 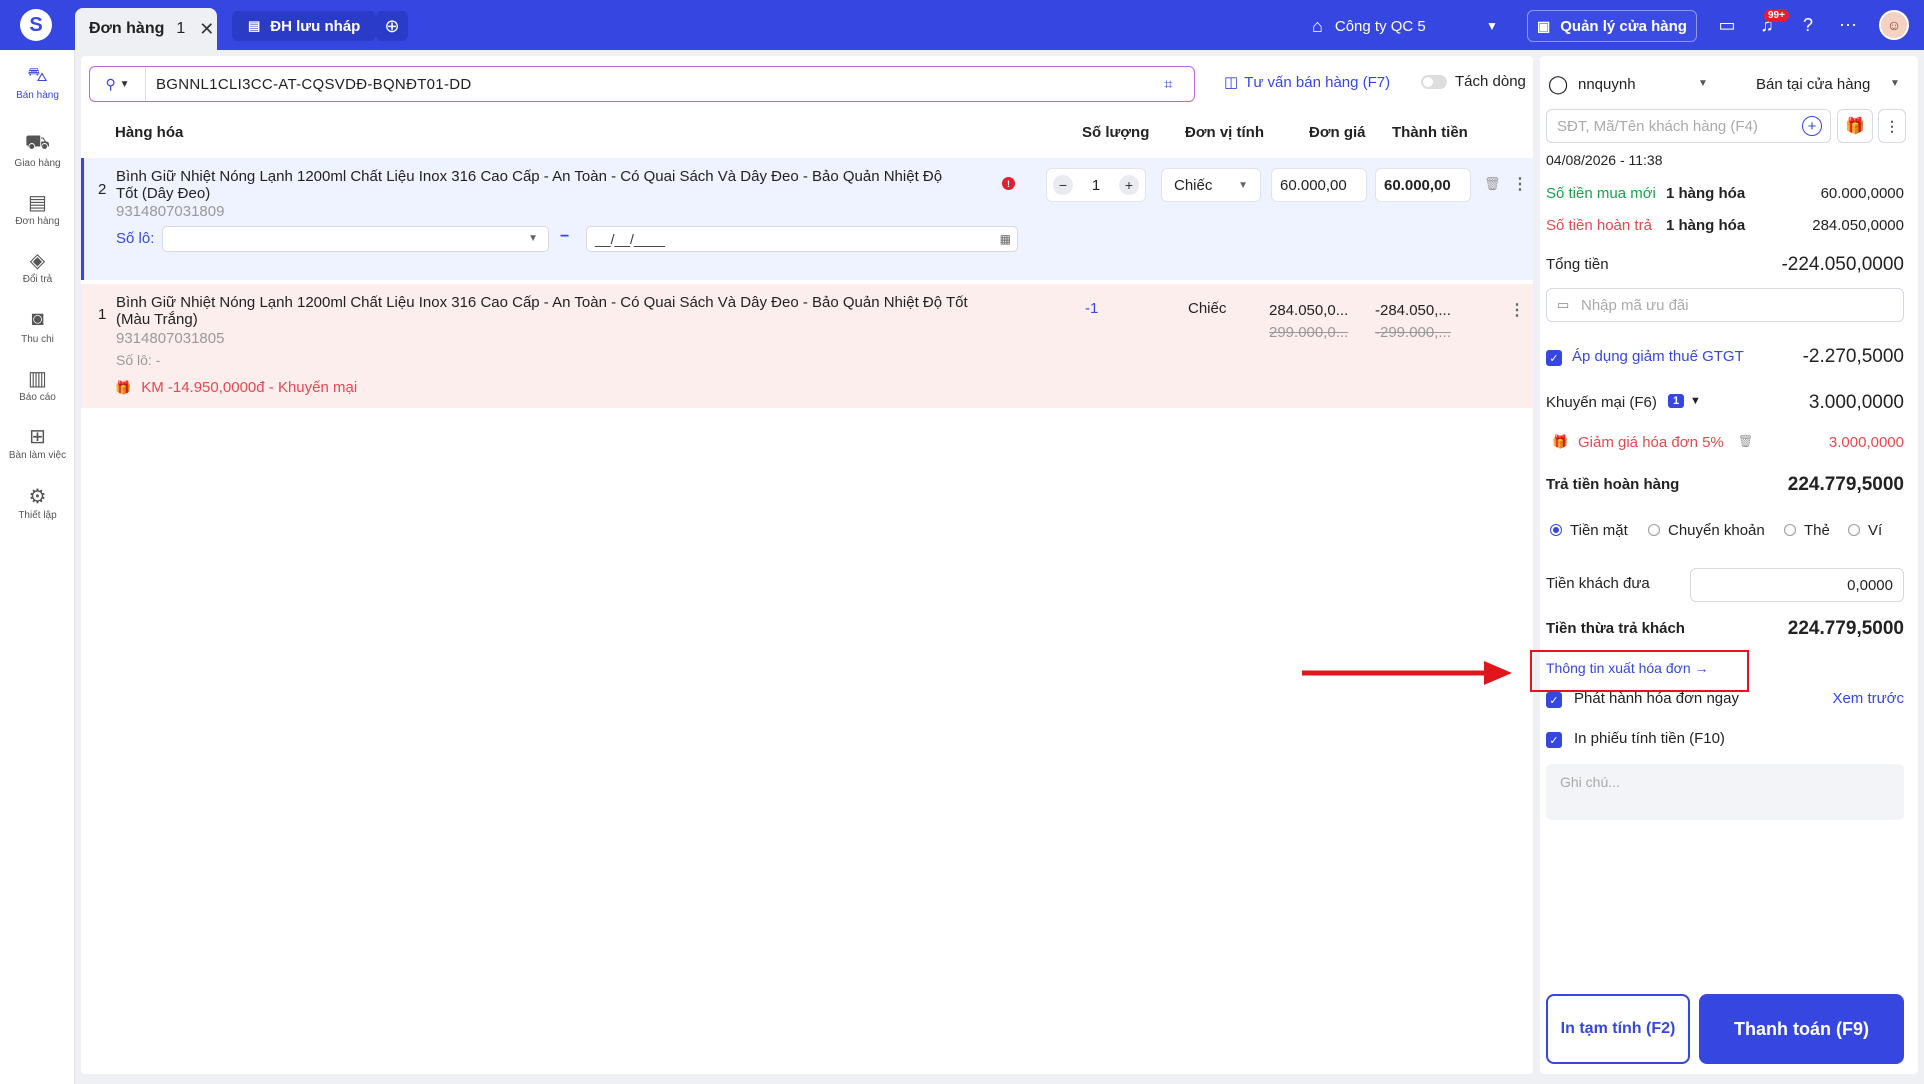 What do you see at coordinates (37, 266) in the screenshot?
I see `sidebar-item-returns: ◈ Đổi trả` at bounding box center [37, 266].